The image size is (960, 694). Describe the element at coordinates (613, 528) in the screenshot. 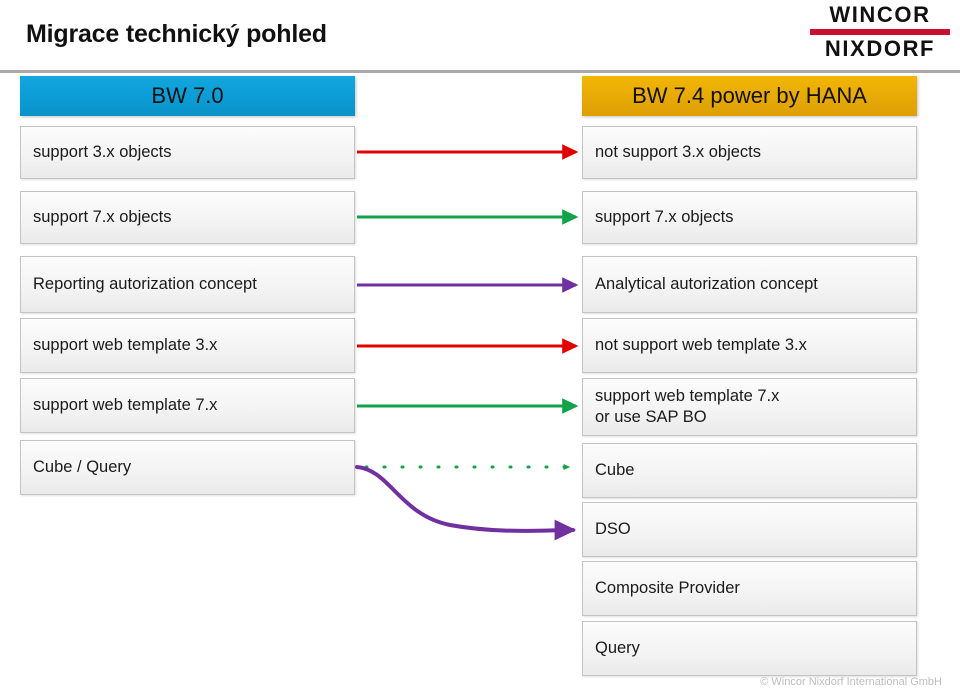

I see `right-item-label: DSO` at that location.